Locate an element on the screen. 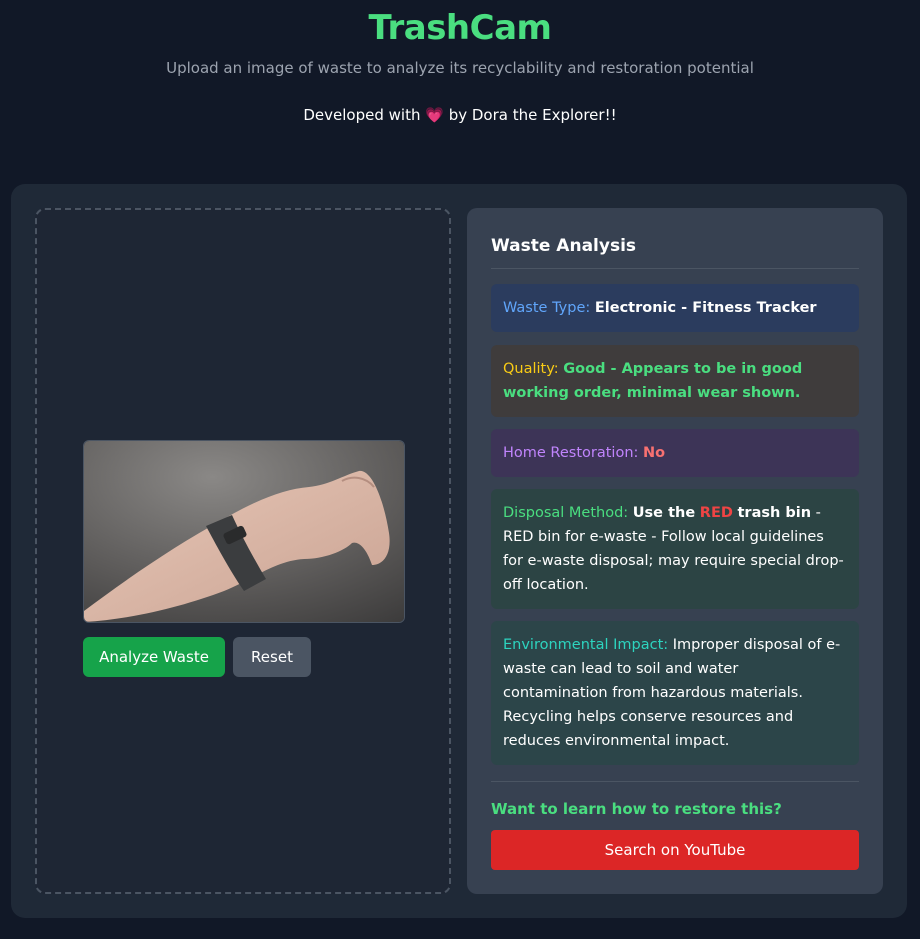 Image resolution: width=920 pixels, height=939 pixels. uploaded-image-preview is located at coordinates (244, 531).